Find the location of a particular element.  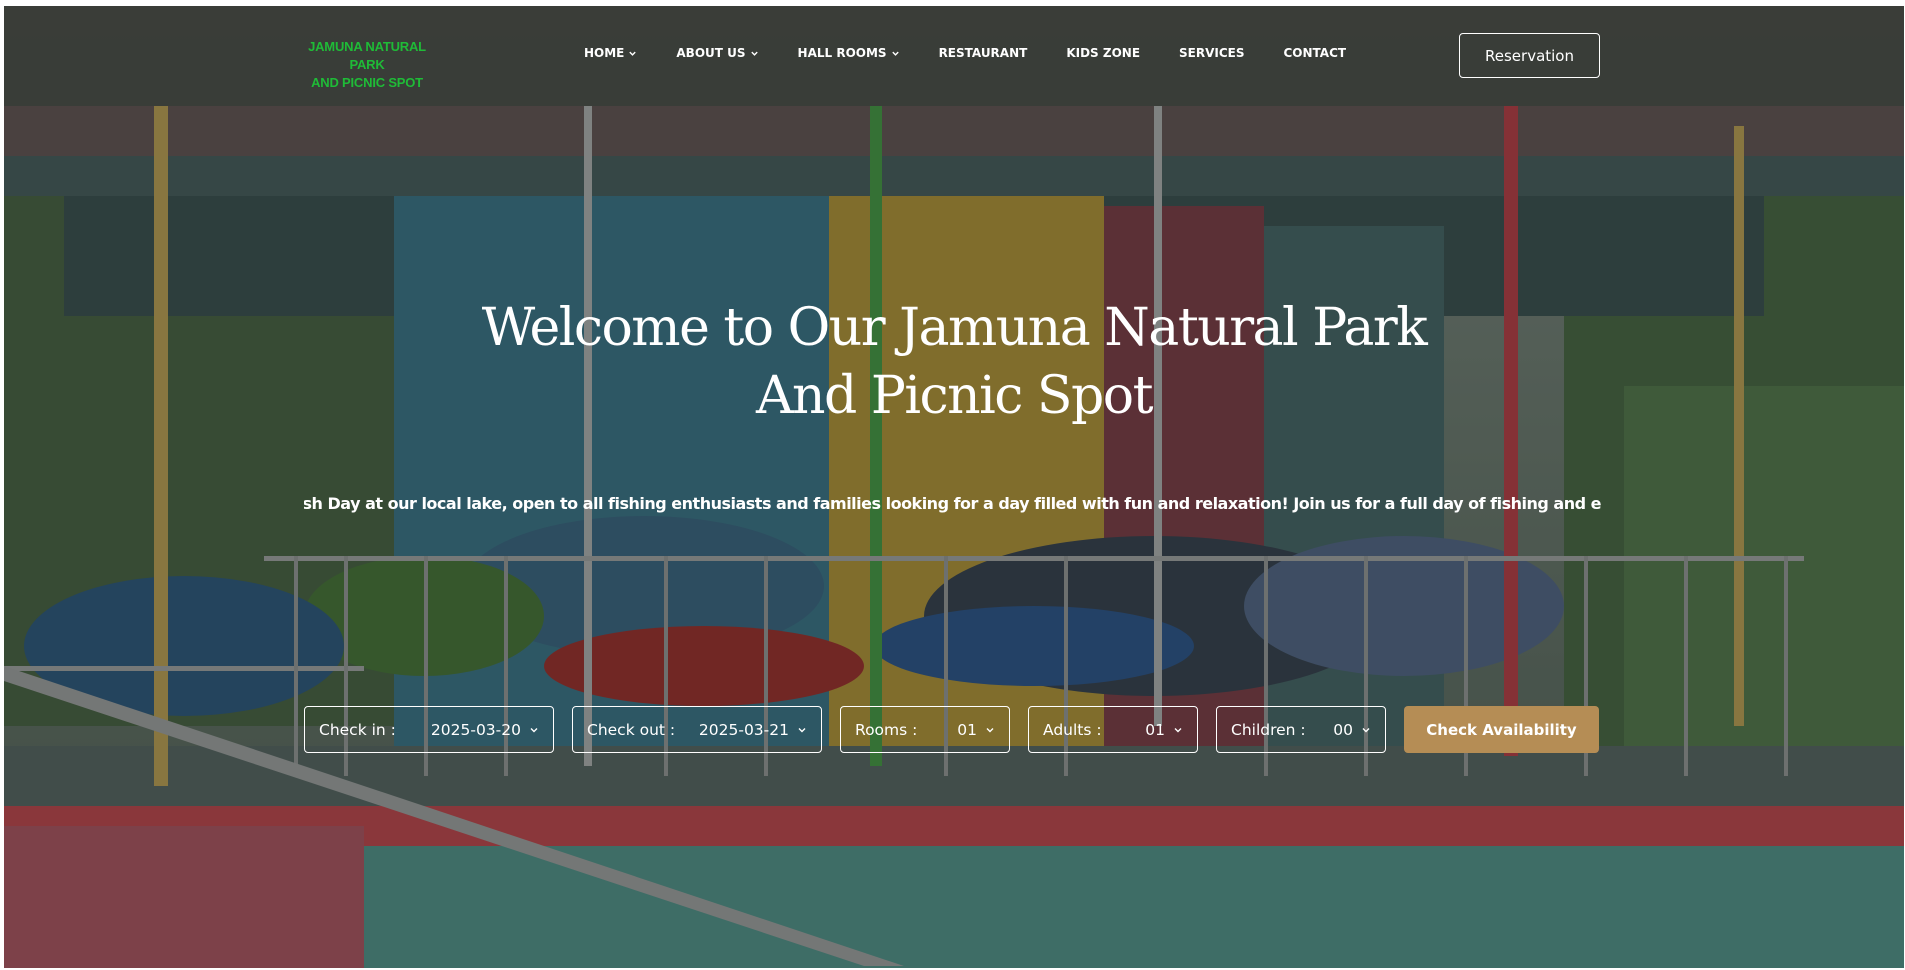

nav-item-label: KIDS ZONE is located at coordinates (1103, 53).